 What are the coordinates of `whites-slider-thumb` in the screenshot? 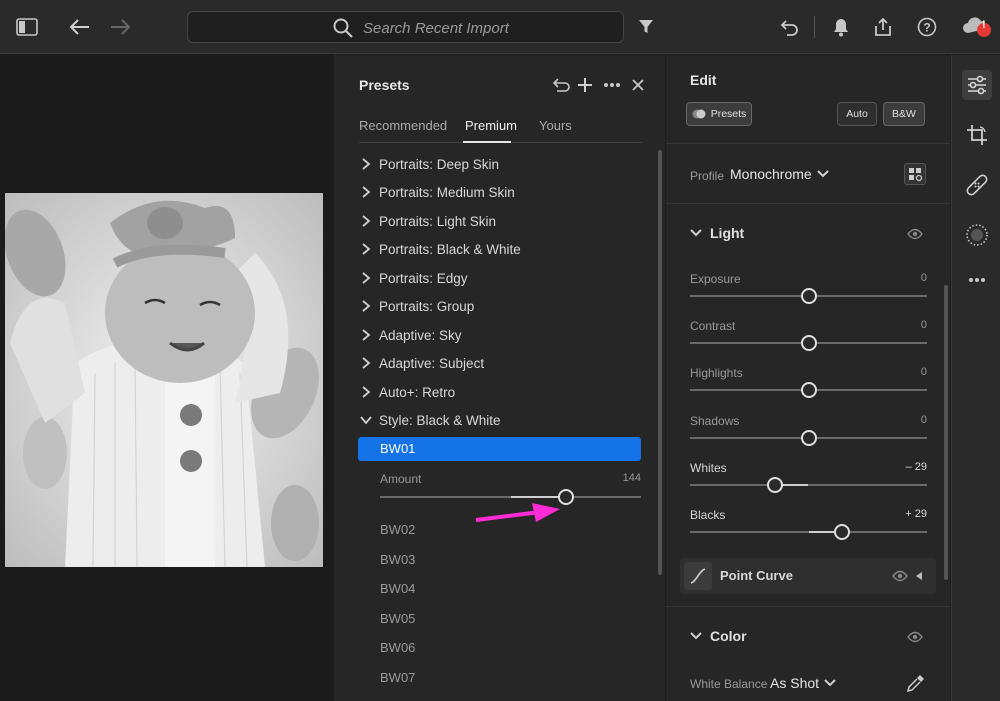 It's located at (775, 485).